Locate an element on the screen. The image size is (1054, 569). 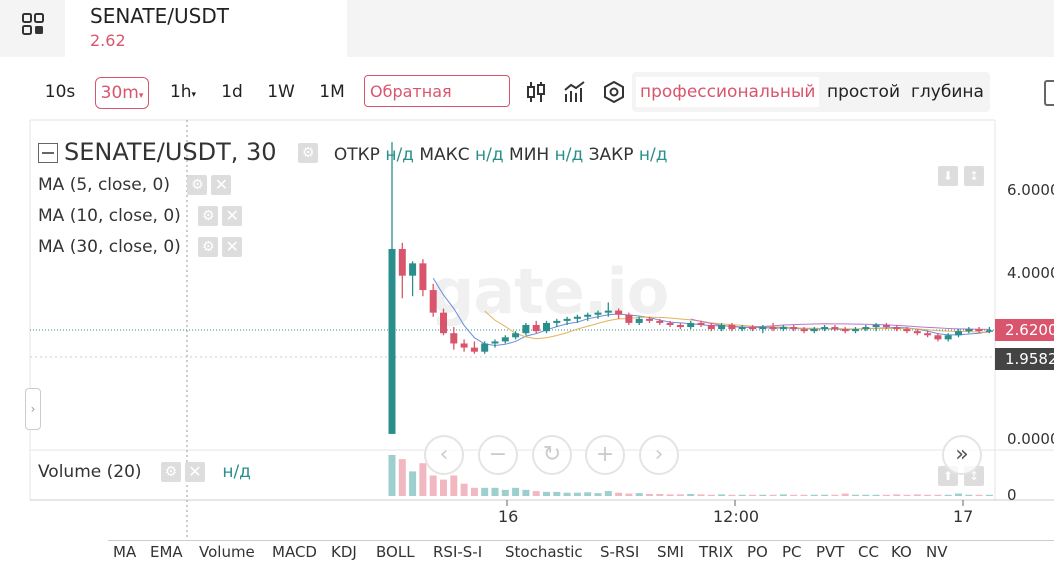
scale-fit-icon: ↕ is located at coordinates (974, 176).